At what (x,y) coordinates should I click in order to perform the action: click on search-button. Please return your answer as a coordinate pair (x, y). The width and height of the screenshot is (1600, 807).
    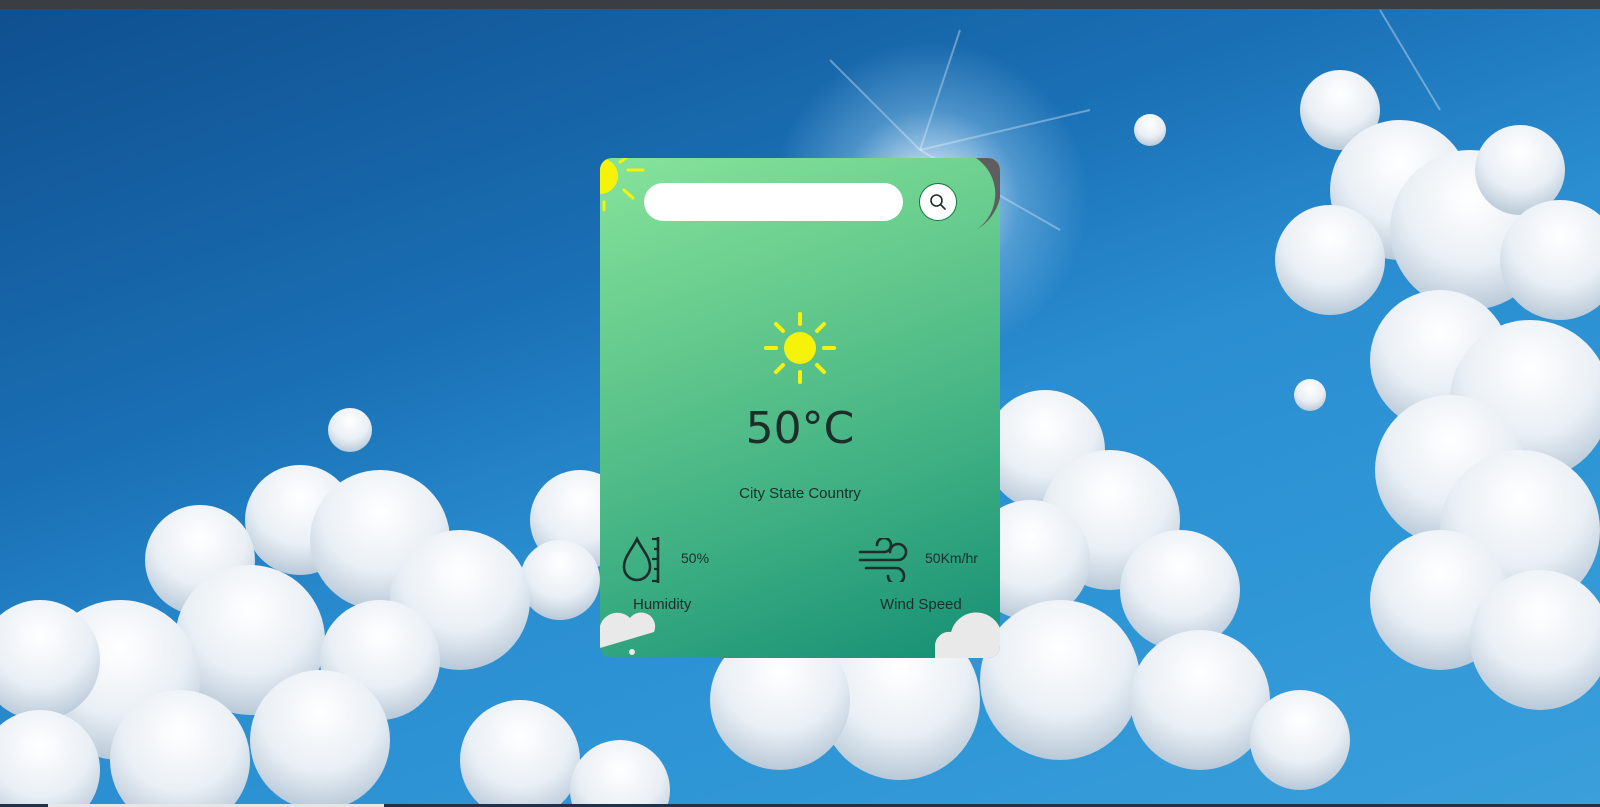
    Looking at the image, I should click on (938, 202).